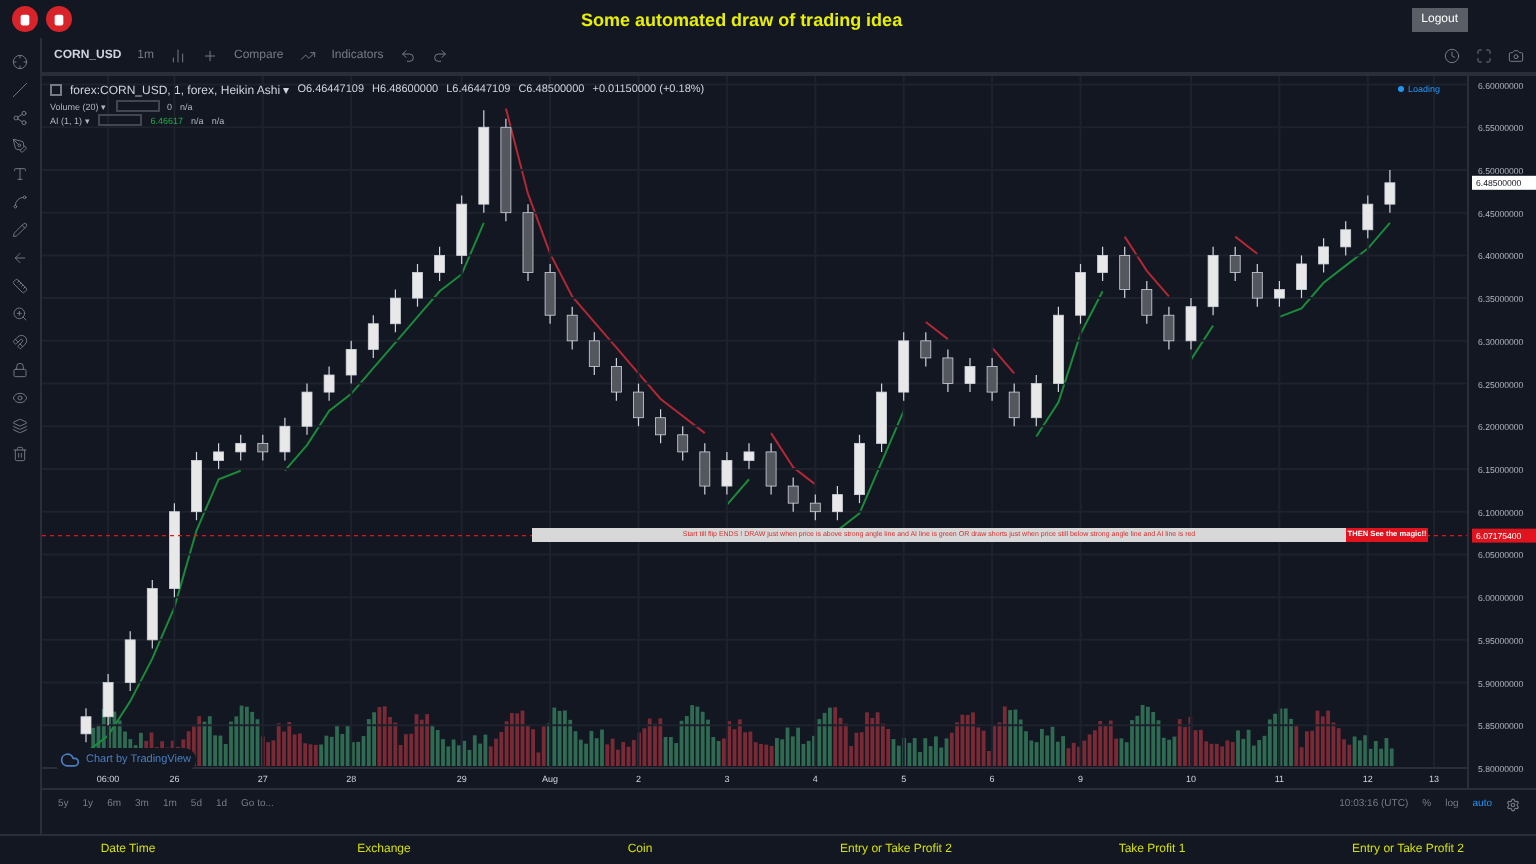  Describe the element at coordinates (20, 342) in the screenshot. I see `magnet-icon` at that location.